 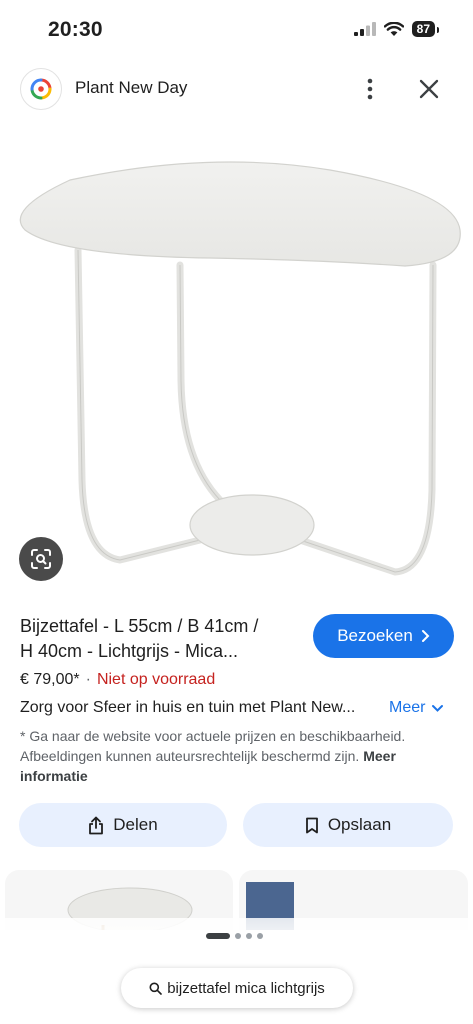 I want to click on lens-search-icon, so click(x=41, y=559).